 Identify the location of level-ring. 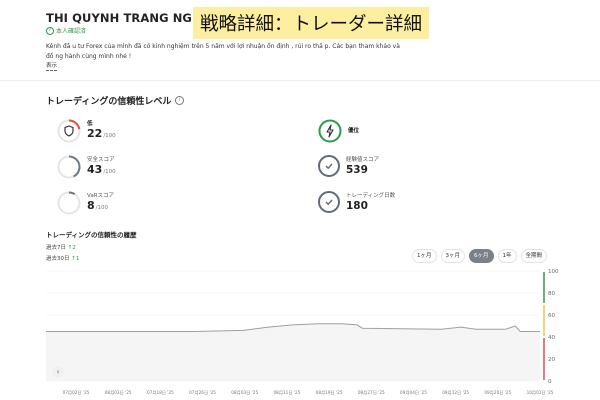
(69, 131).